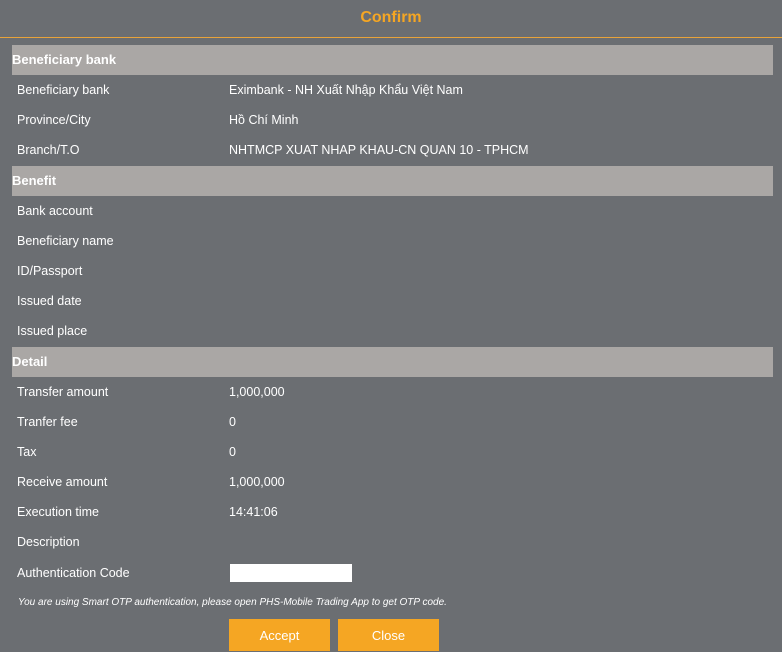  What do you see at coordinates (392, 482) in the screenshot?
I see `row-receive-amount: Receive amount 1,000,000` at bounding box center [392, 482].